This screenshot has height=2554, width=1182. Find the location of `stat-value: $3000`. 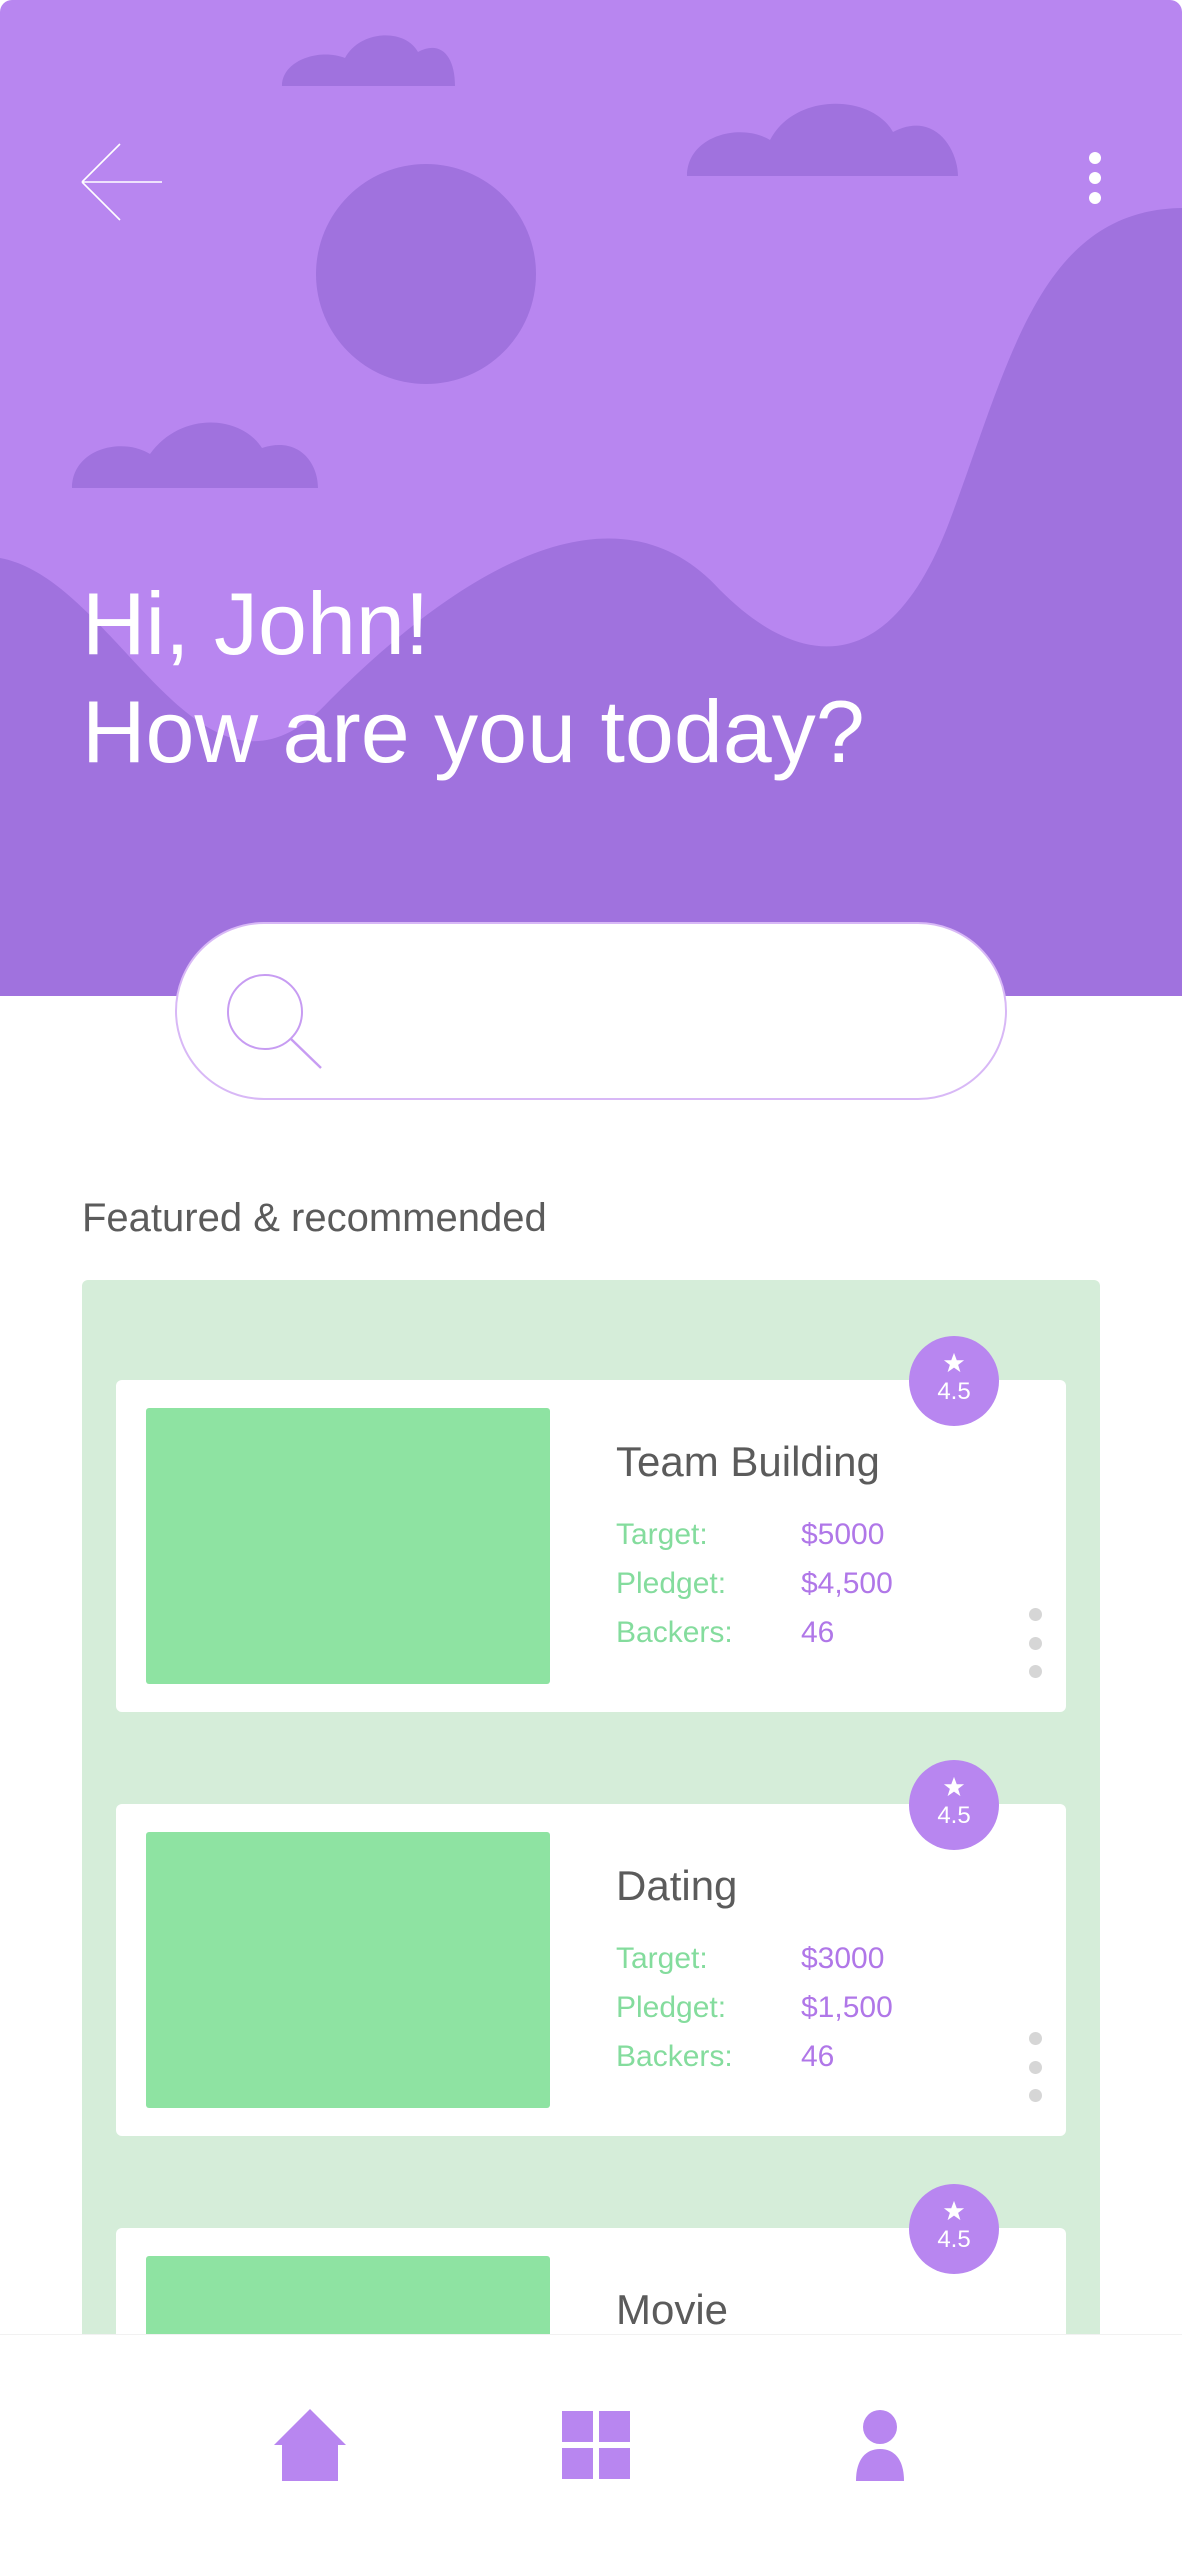

stat-value: $3000 is located at coordinates (843, 1958).